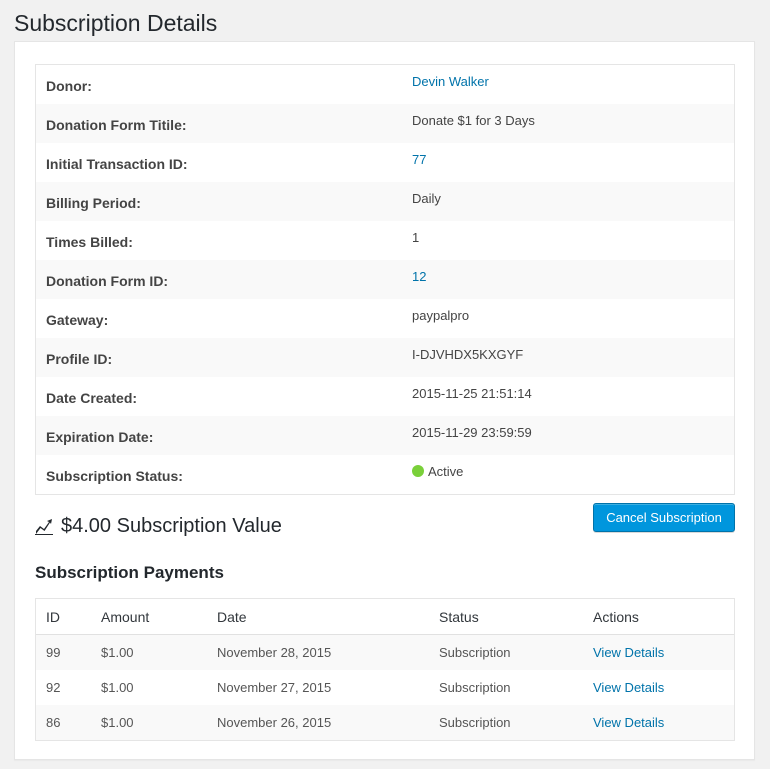  Describe the element at coordinates (385, 435) in the screenshot. I see `detail-row-expiration-date: Expiration Date: 2015-11-29 23:59:59` at that location.